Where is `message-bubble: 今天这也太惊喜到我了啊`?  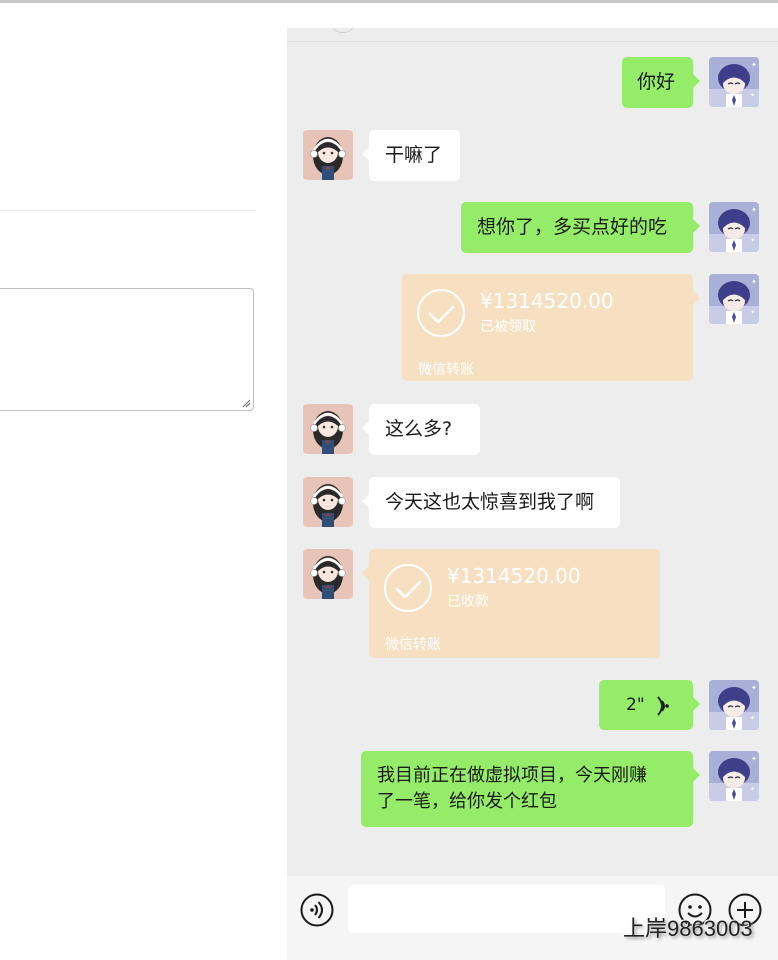 message-bubble: 今天这也太惊喜到我了啊 is located at coordinates (491, 502).